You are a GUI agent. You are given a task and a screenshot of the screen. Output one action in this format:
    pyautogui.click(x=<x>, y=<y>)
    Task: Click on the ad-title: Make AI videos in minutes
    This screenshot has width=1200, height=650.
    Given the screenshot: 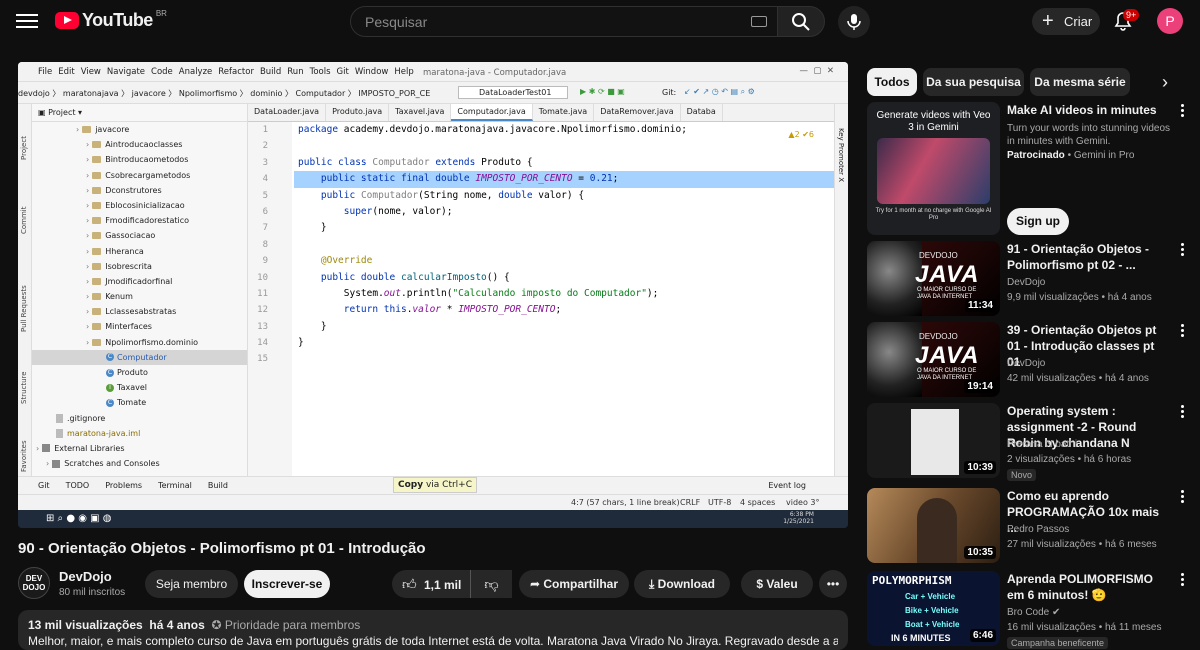 What is the action you would take?
    pyautogui.click(x=1087, y=110)
    